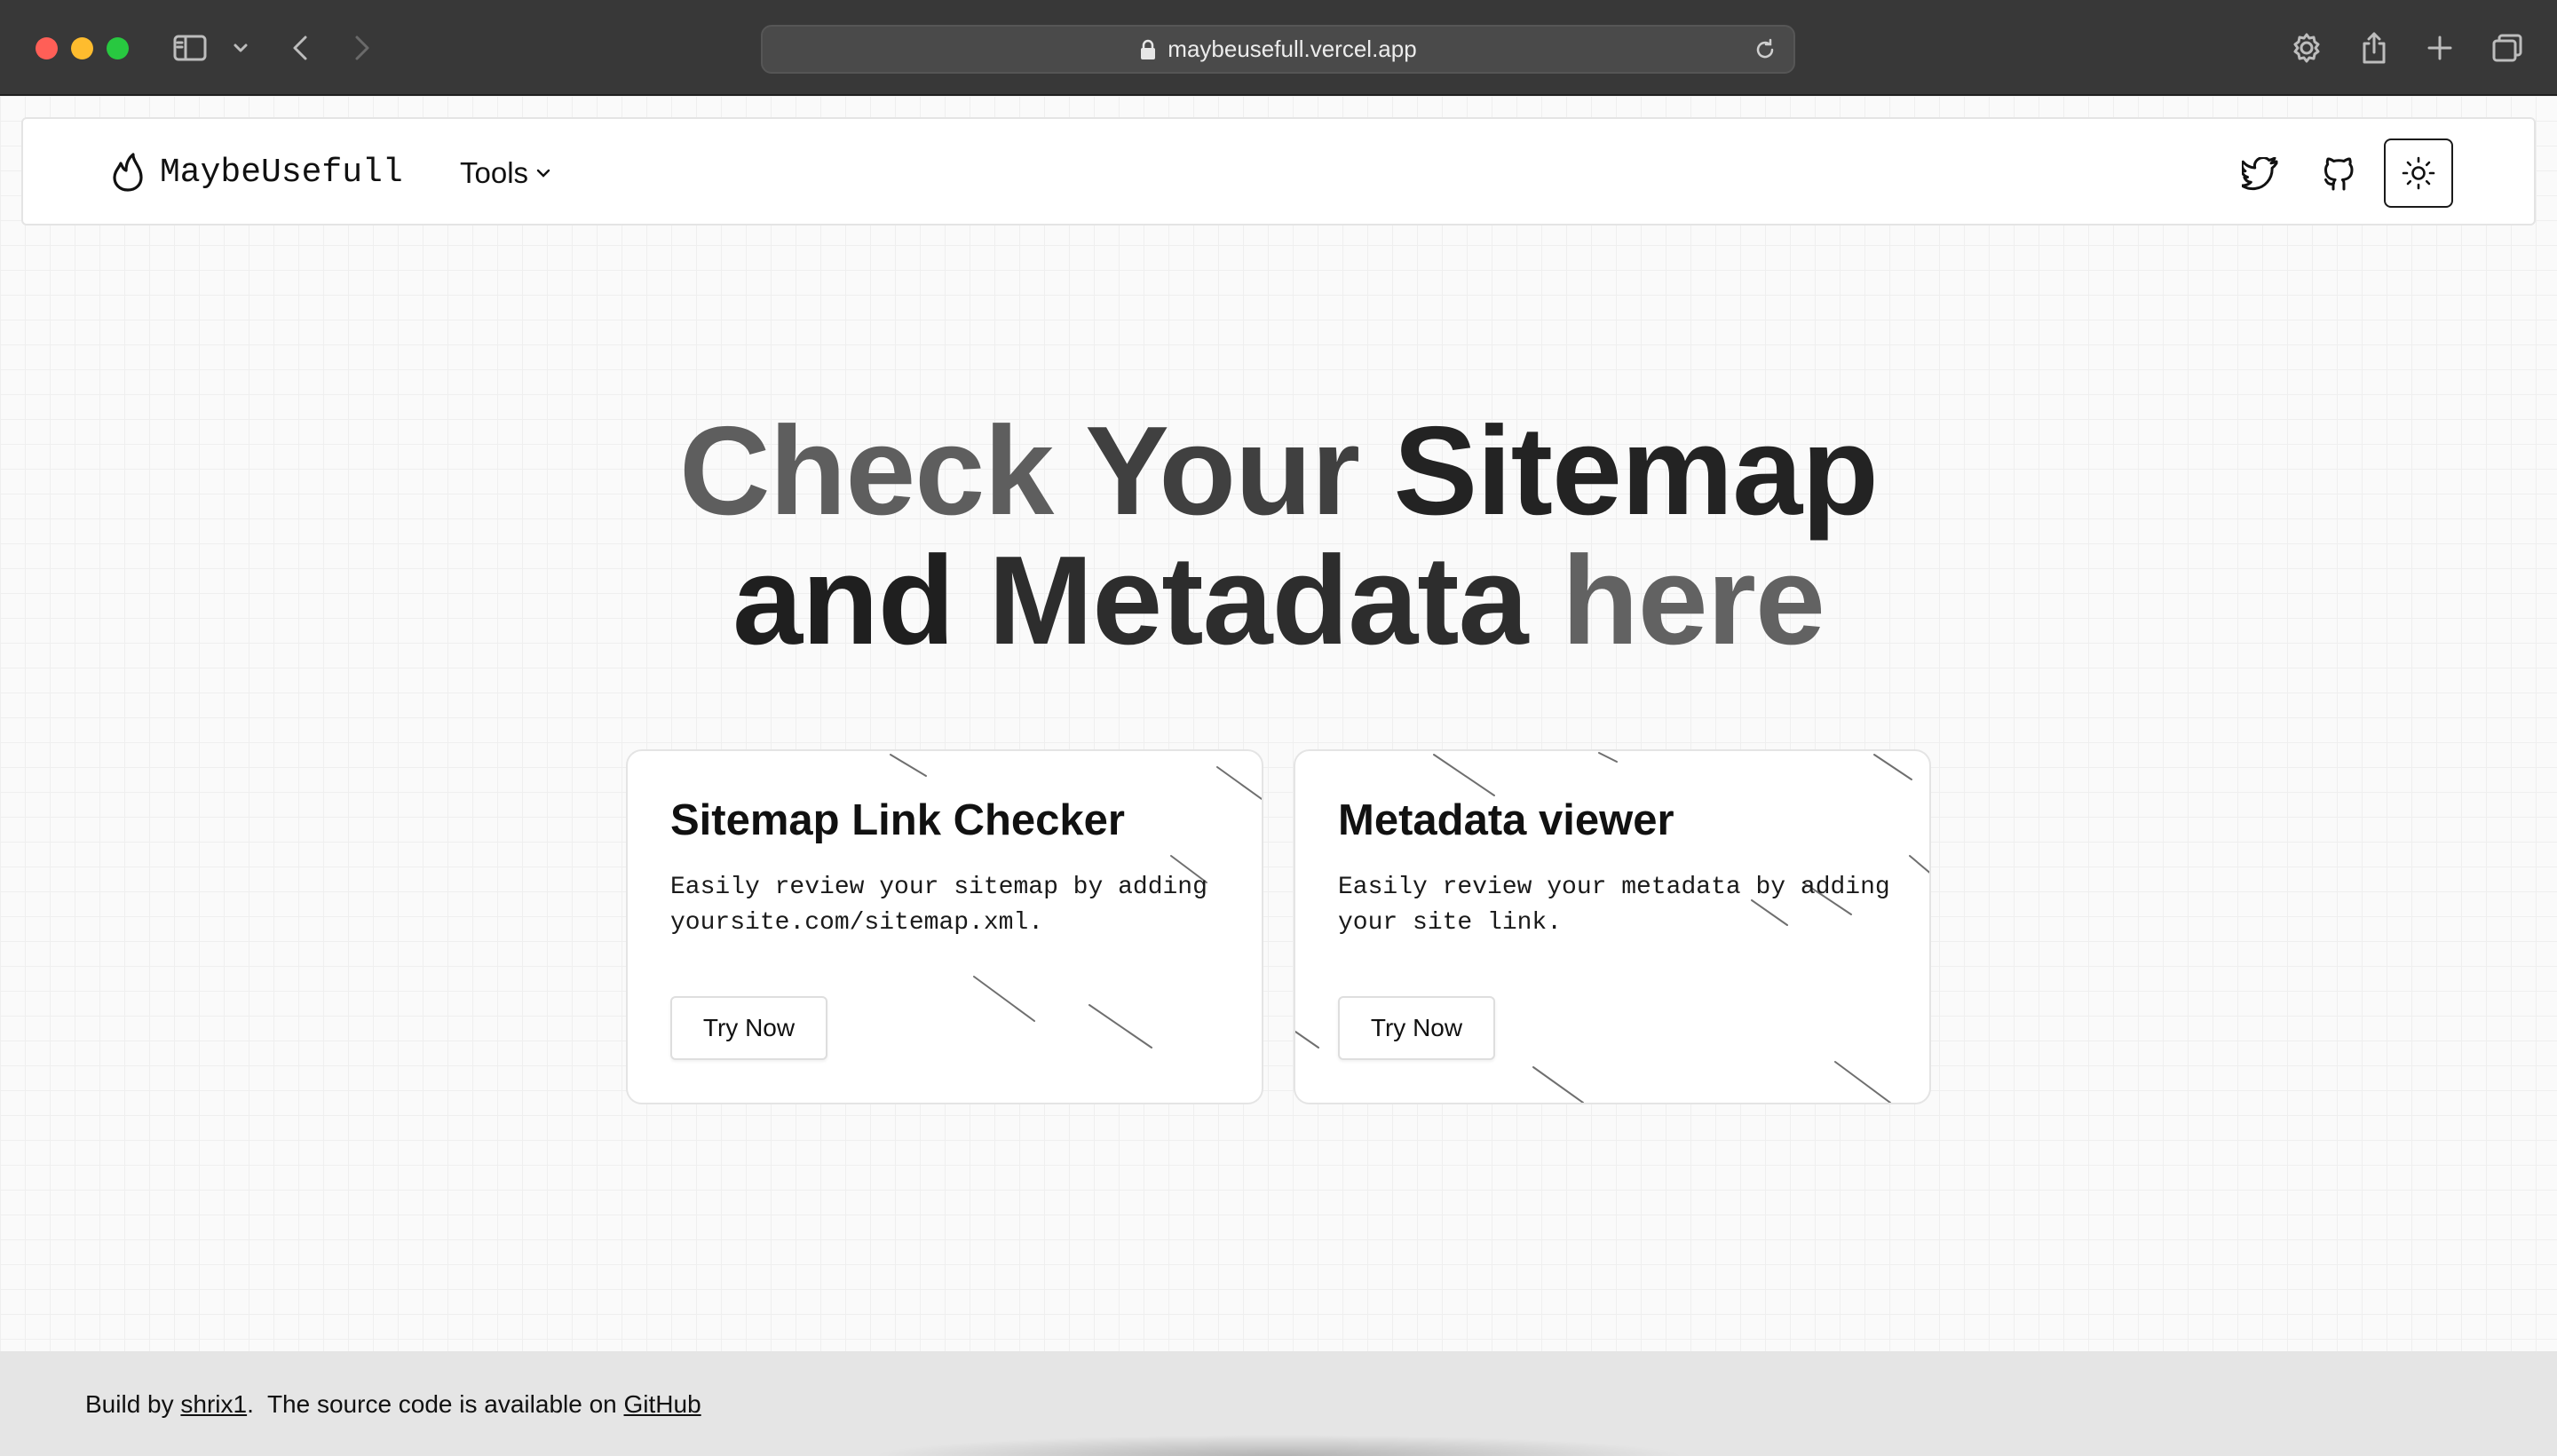 This screenshot has width=2557, height=1456. I want to click on brand-name: MaybeUsefull, so click(281, 172).